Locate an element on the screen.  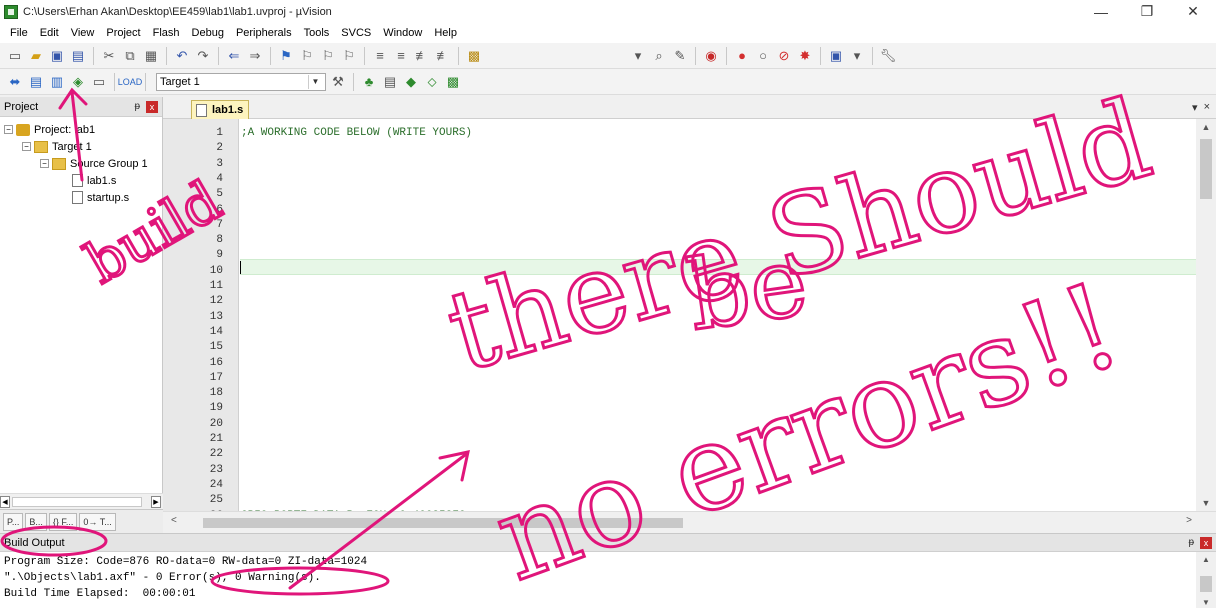
bookmark-clear-icon: ⚐ is located at coordinates (349, 56).